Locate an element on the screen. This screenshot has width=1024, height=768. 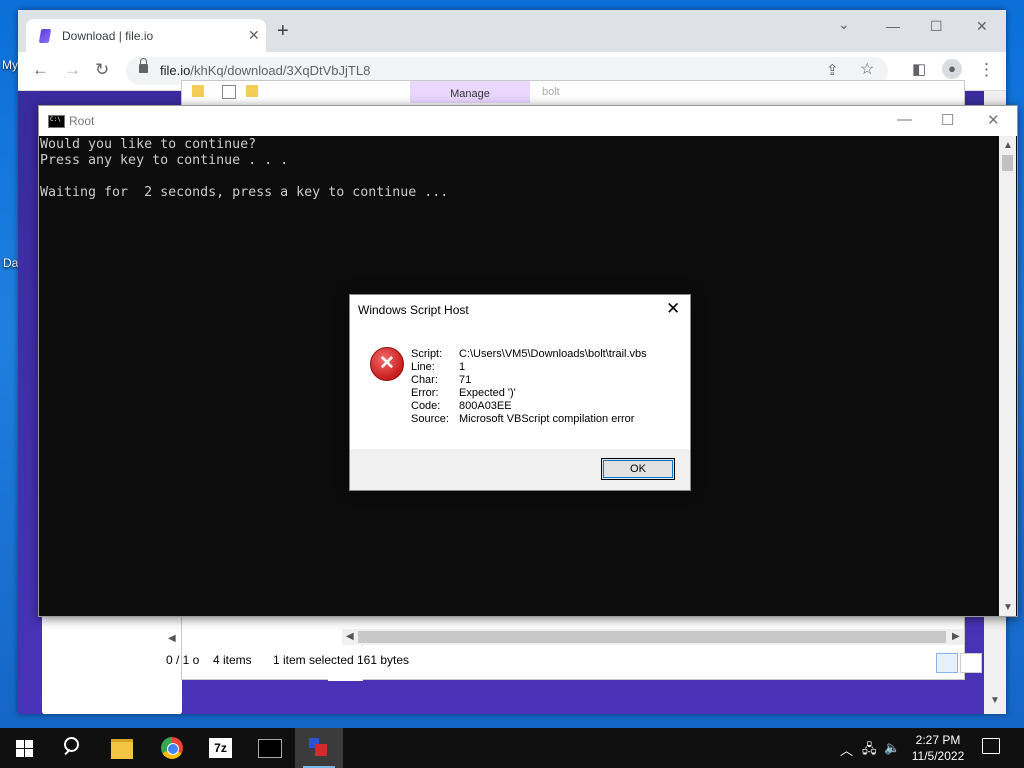
clock-time: 2:27 PM is located at coordinates (938, 740).